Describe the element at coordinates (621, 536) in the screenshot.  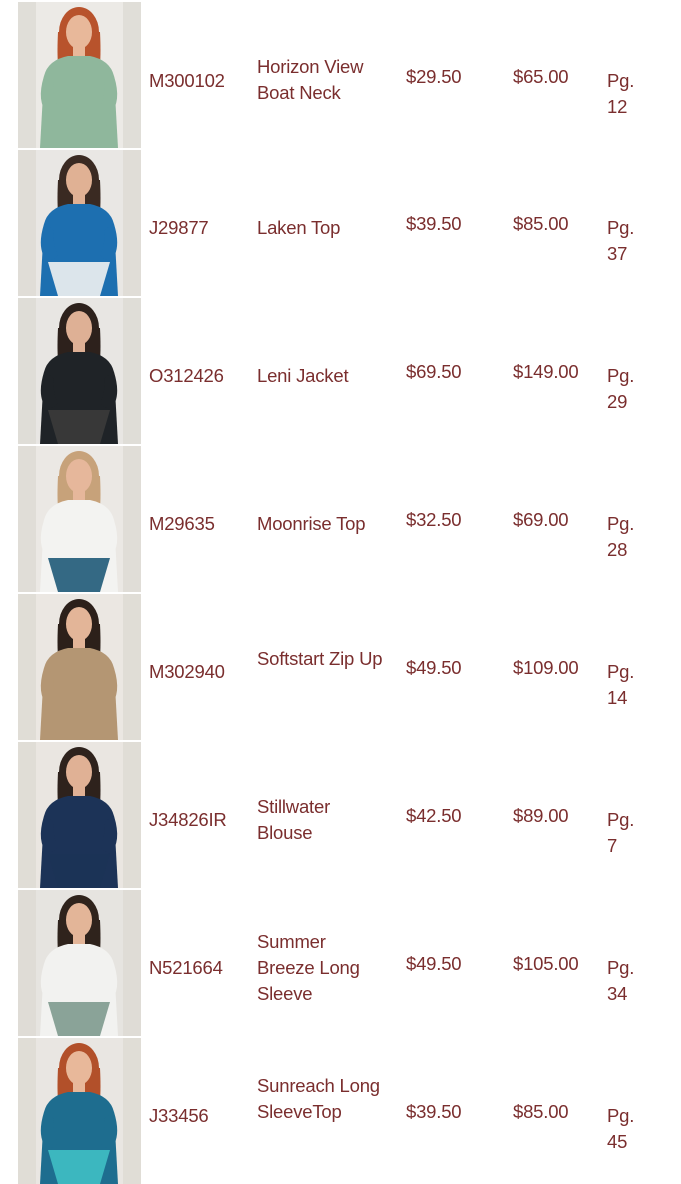
I see `page-reference: Pg. 28` at that location.